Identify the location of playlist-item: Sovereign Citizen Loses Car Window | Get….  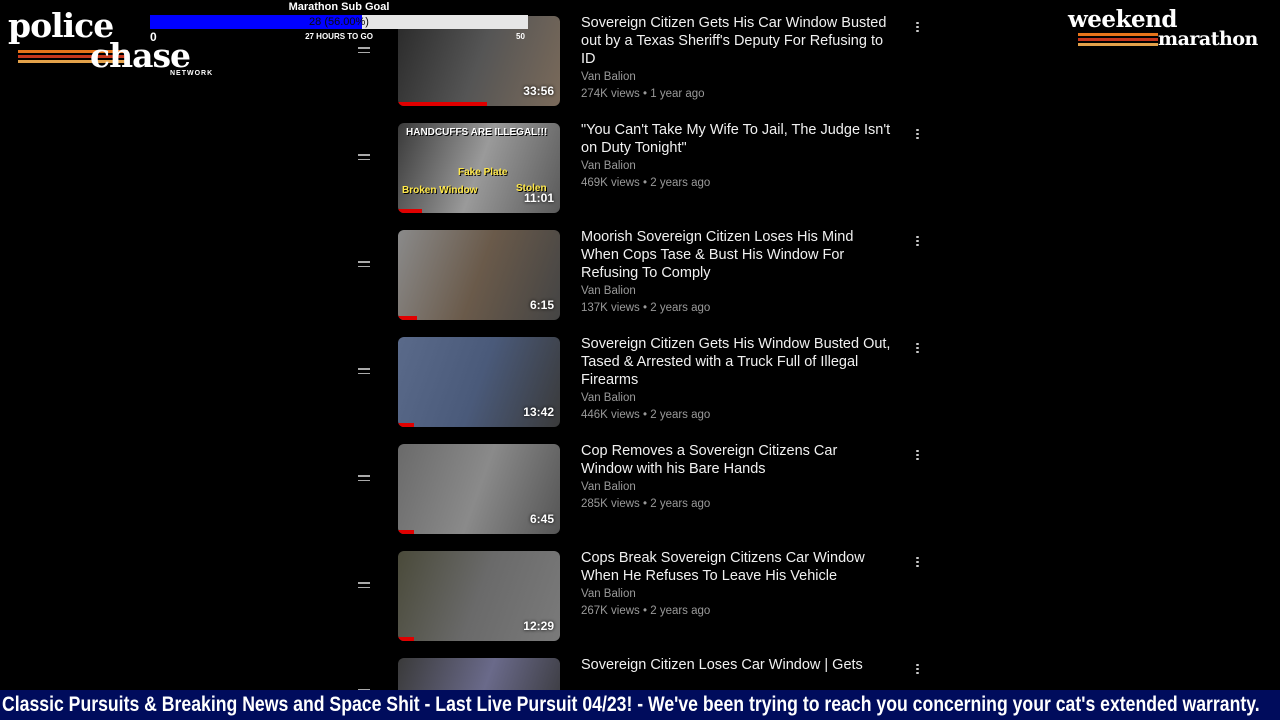
(645, 668).